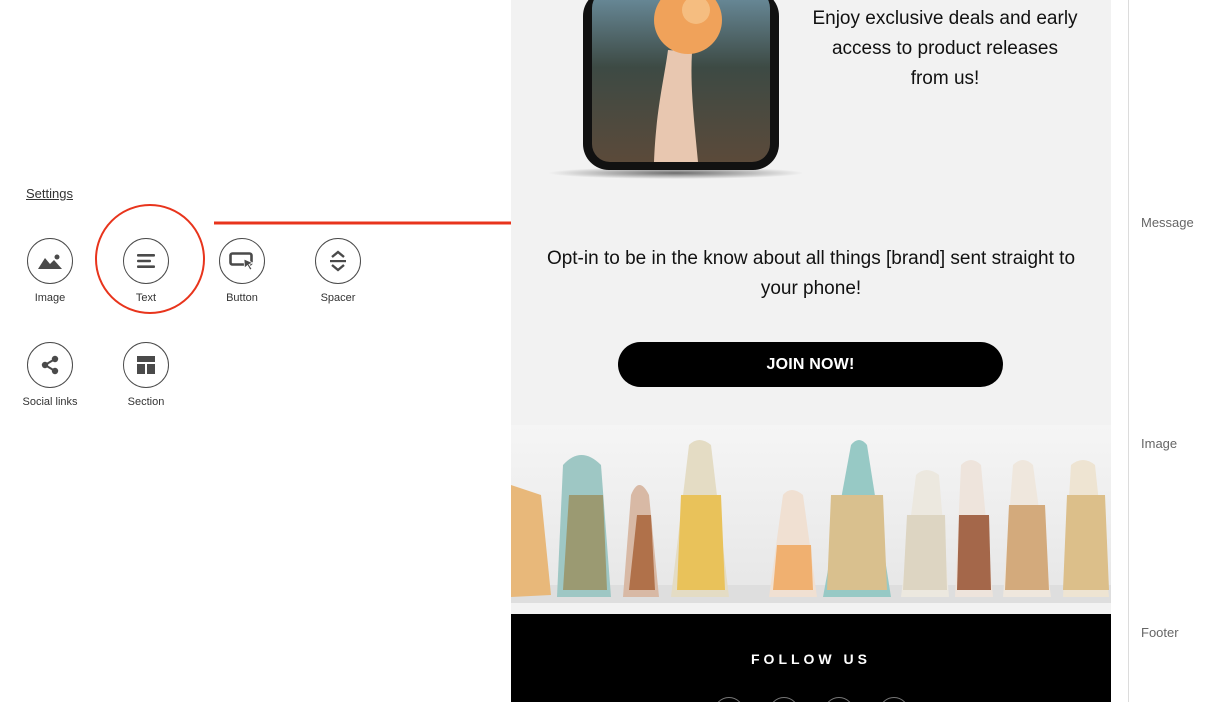 The width and height of the screenshot is (1225, 702). Describe the element at coordinates (49, 193) in the screenshot. I see `settings-link: Settings` at that location.